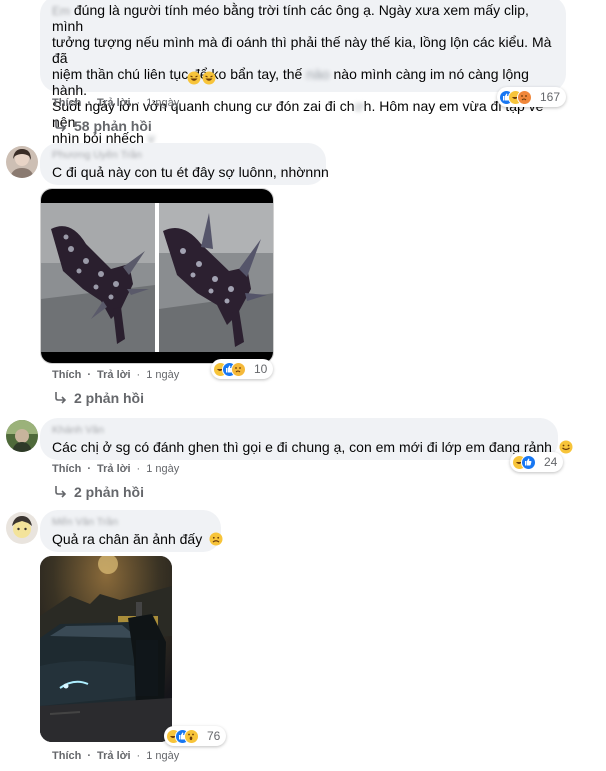 The image size is (606, 771). I want to click on view-replies-2: 2 phản hồi, so click(99, 398).